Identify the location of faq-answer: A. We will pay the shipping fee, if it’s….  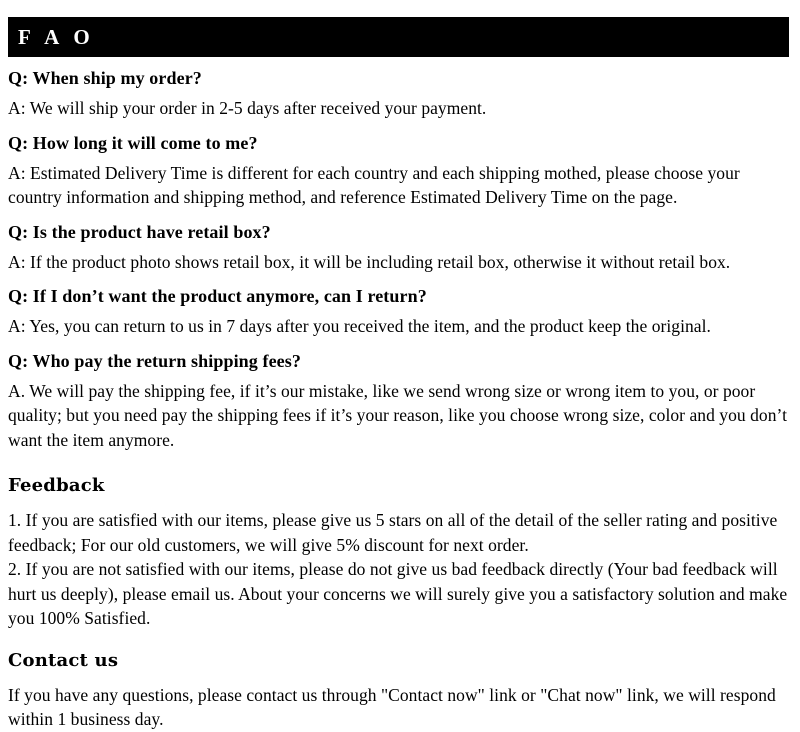
(398, 415).